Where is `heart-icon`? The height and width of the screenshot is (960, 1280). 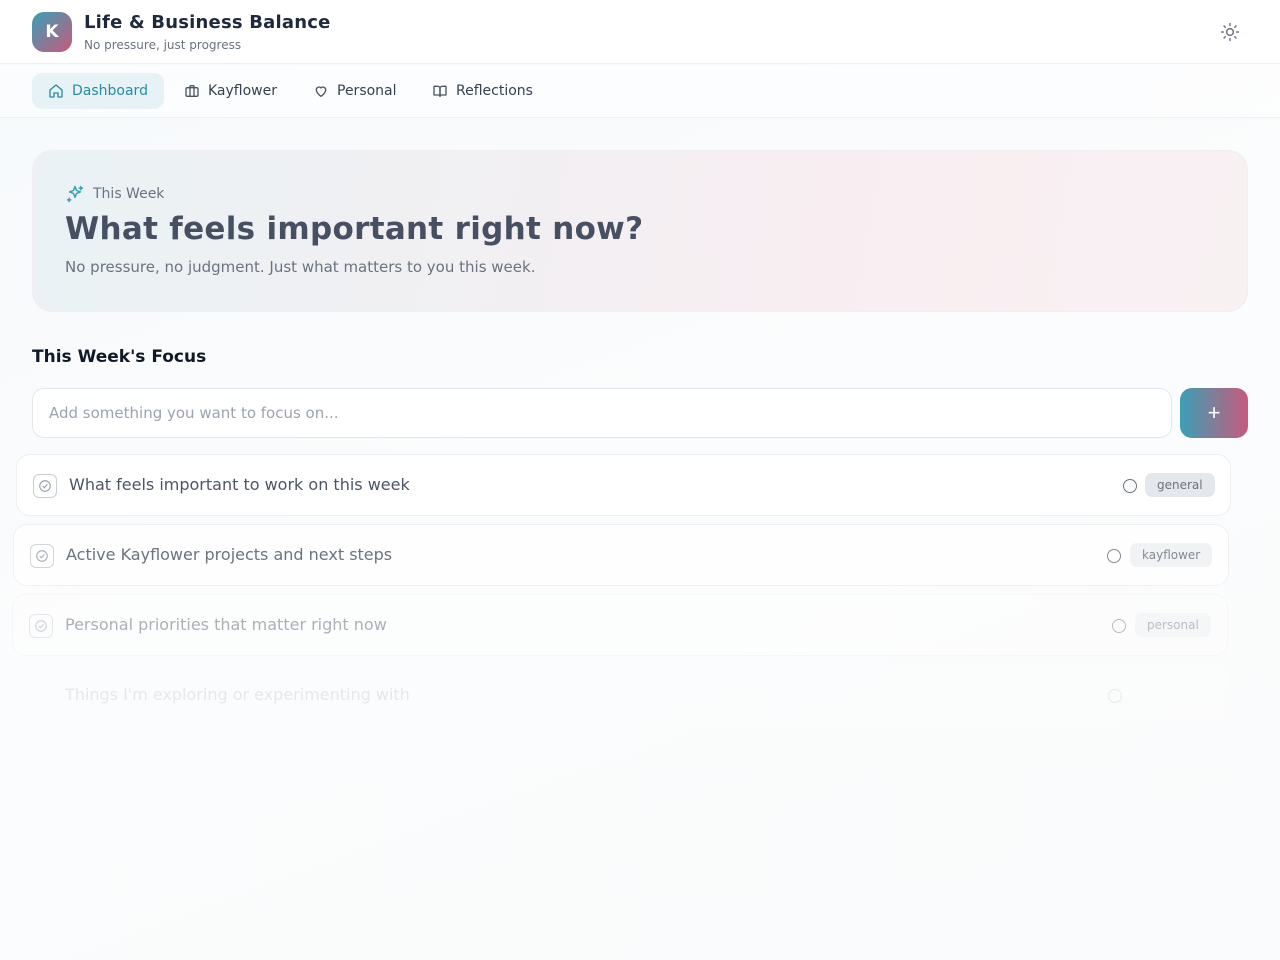
heart-icon is located at coordinates (321, 91).